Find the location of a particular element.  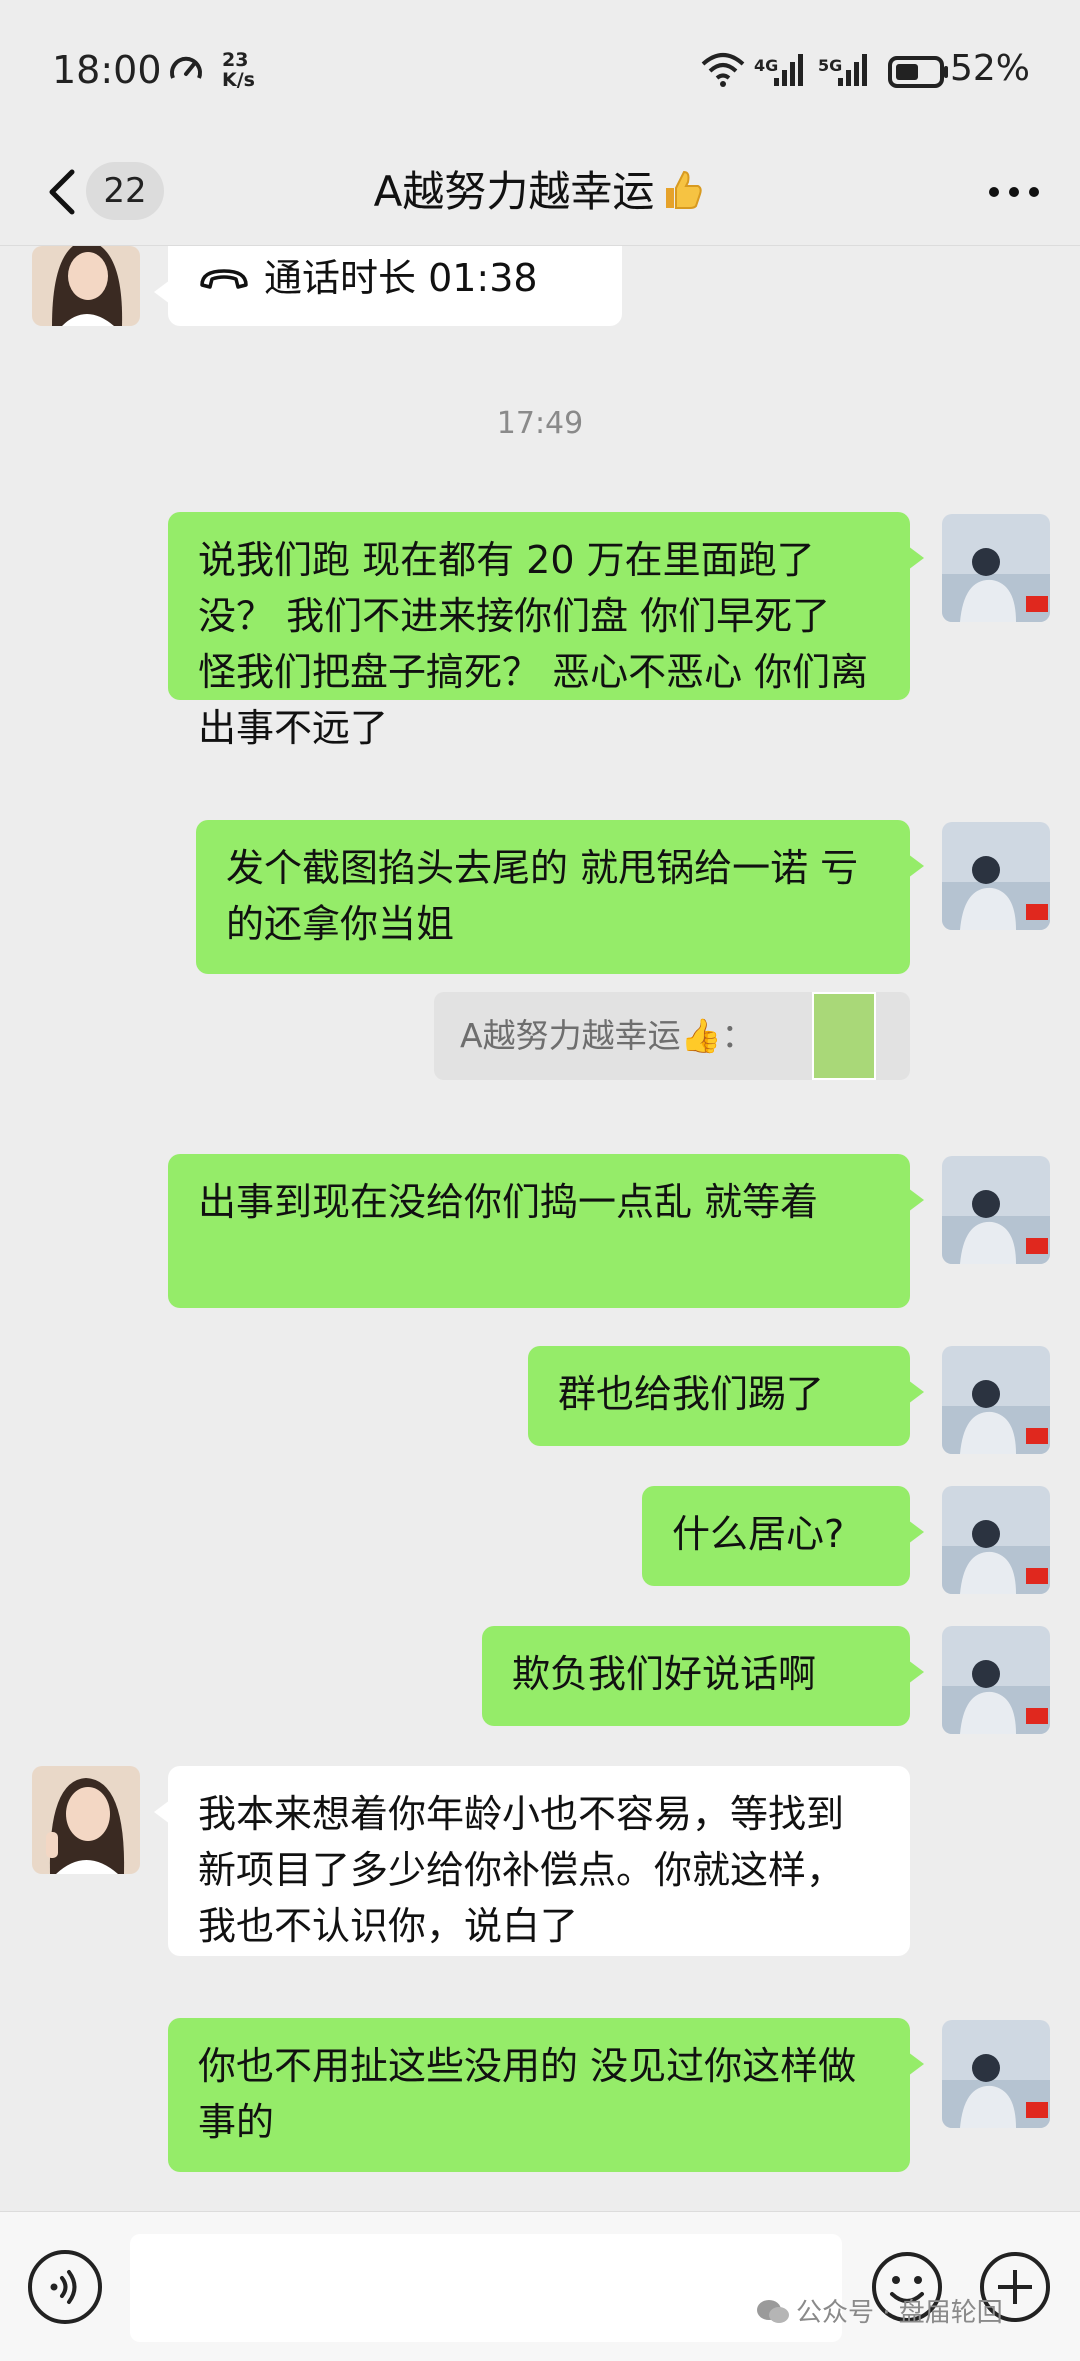

outgoing-message: 出事到现在没给你们捣一点乱 就等着 is located at coordinates (546, 1231).